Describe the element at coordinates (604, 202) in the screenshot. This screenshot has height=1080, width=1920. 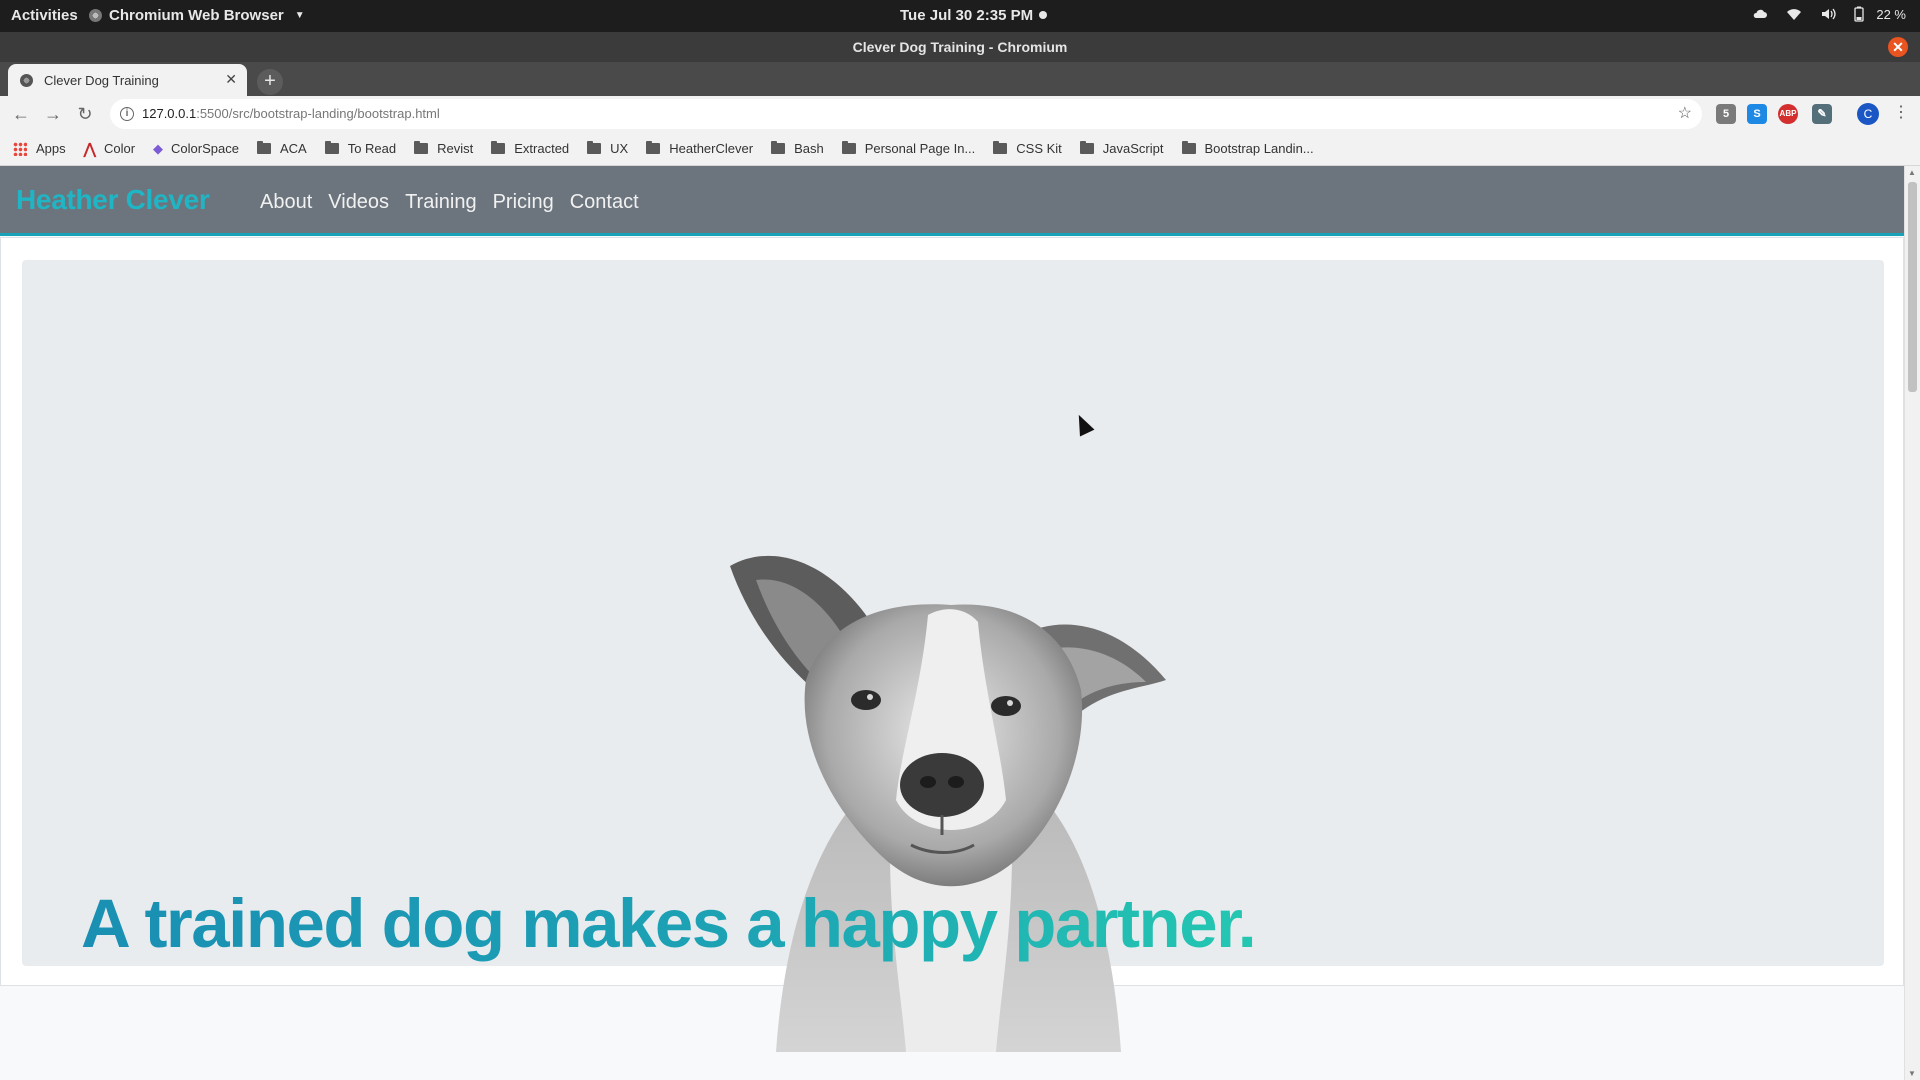
I see `nav-link-contact: Contact` at that location.